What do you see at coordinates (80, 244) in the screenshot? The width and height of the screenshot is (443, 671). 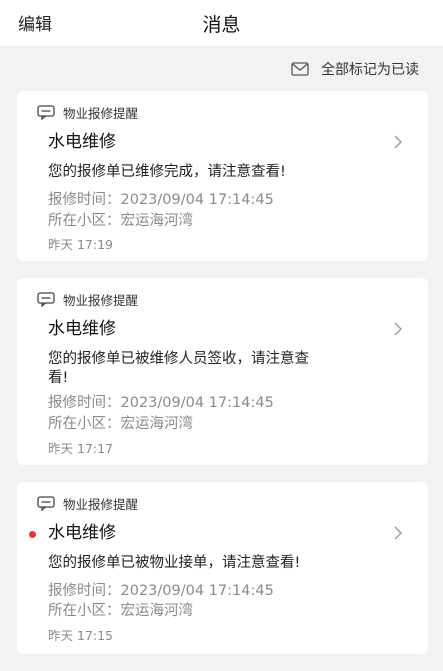 I see `received-time: 昨天 17:19` at bounding box center [80, 244].